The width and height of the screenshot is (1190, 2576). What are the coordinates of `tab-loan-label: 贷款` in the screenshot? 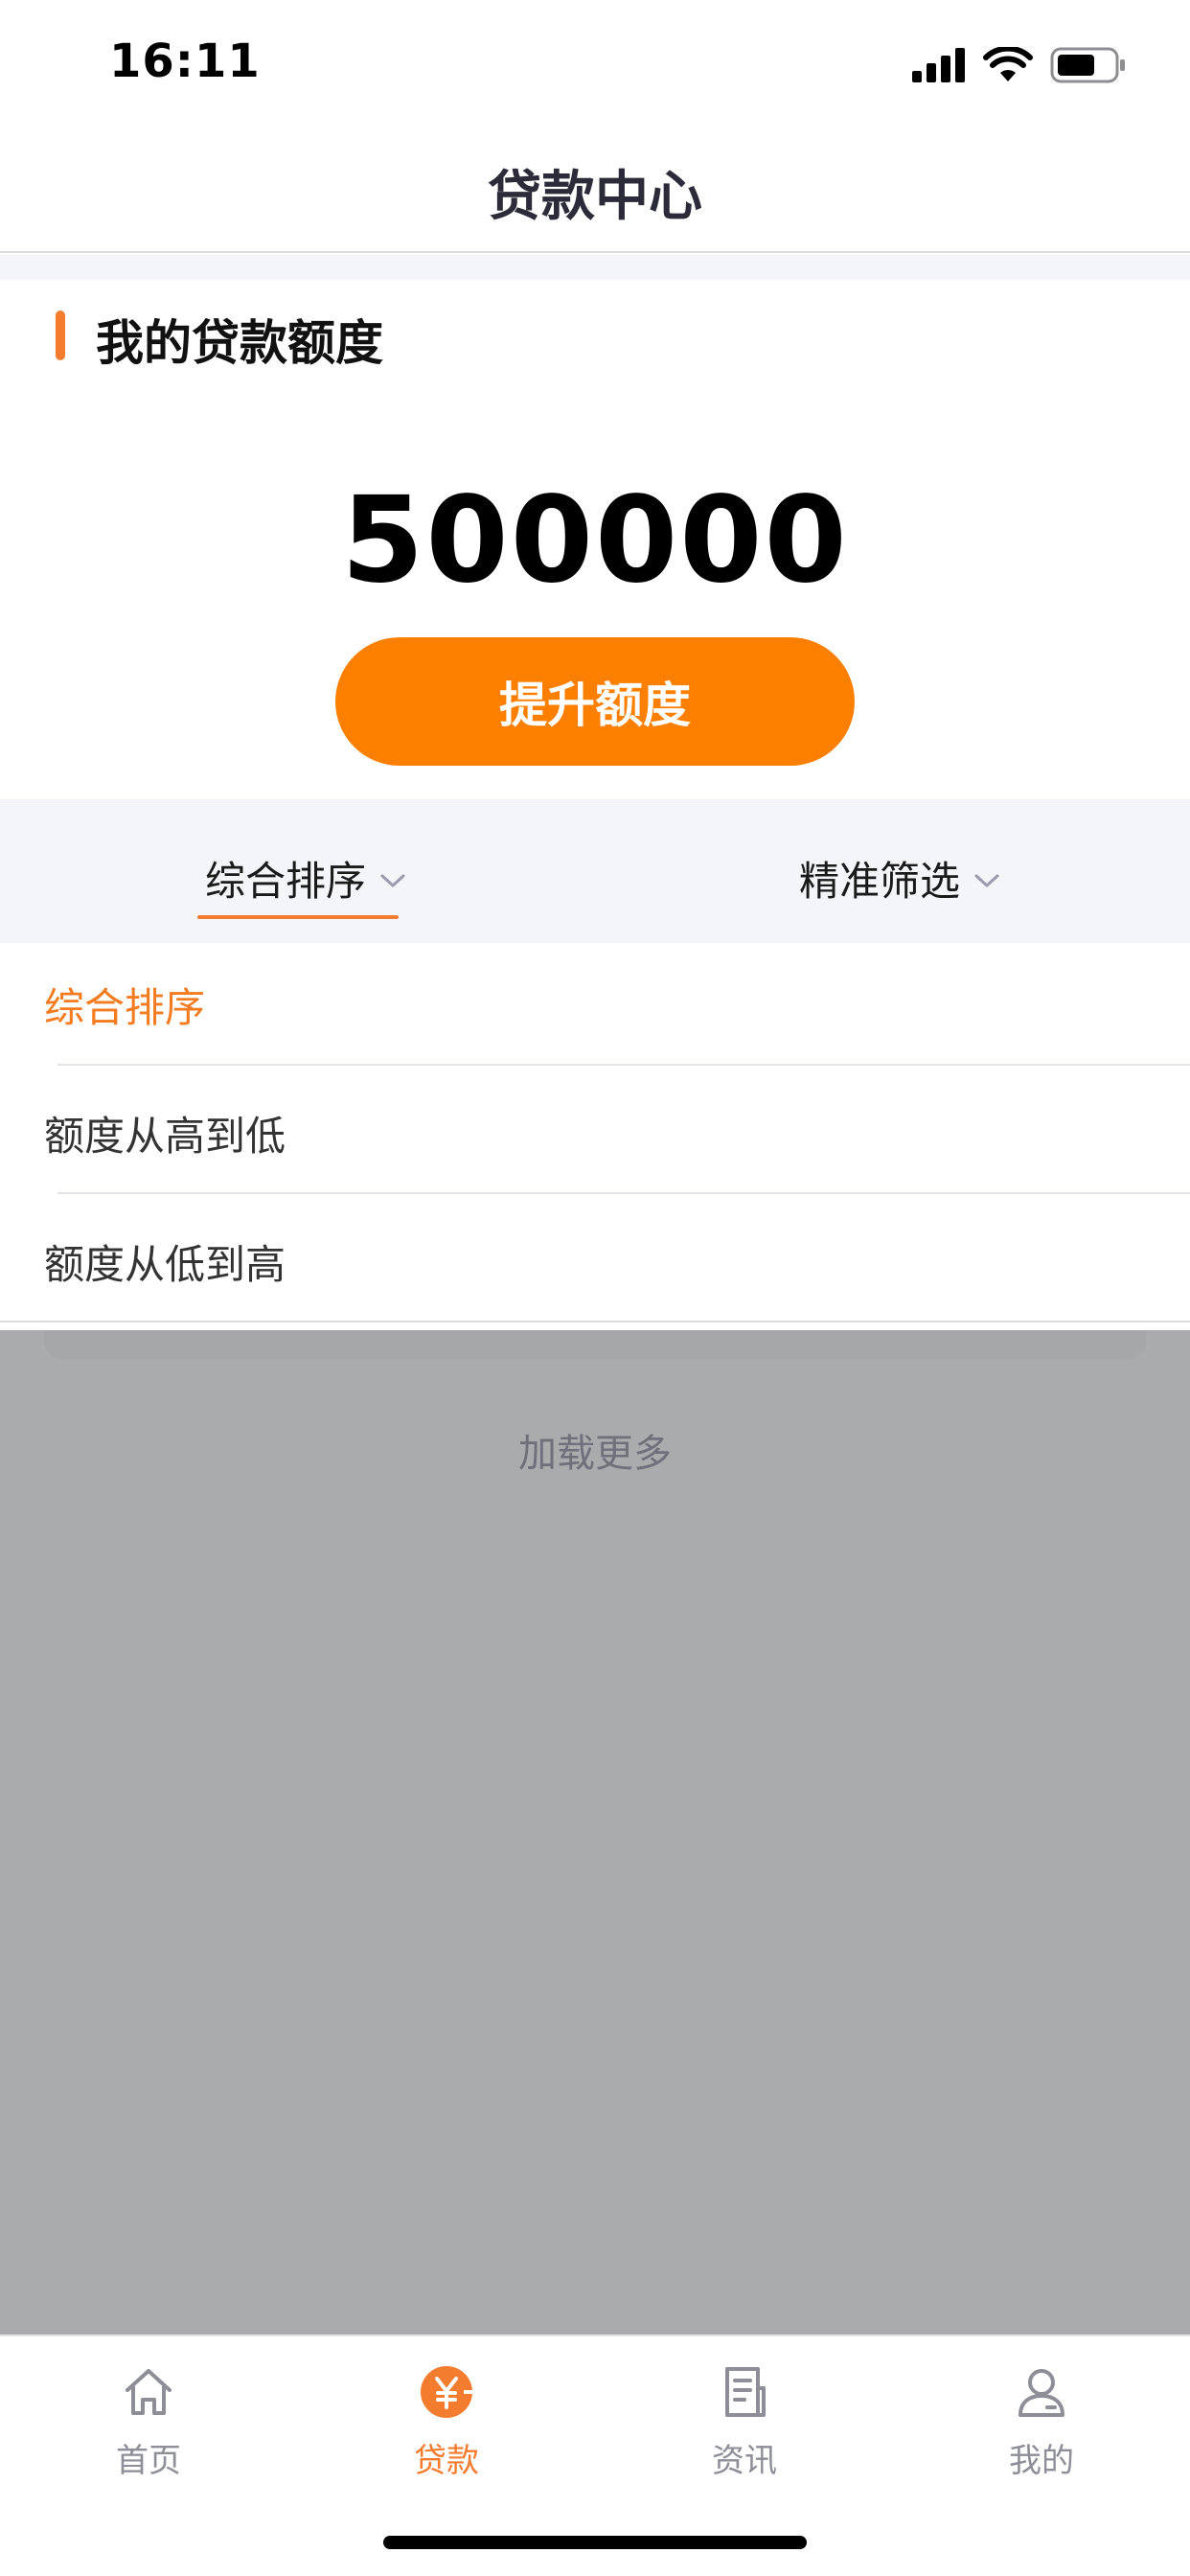 It's located at (447, 2461).